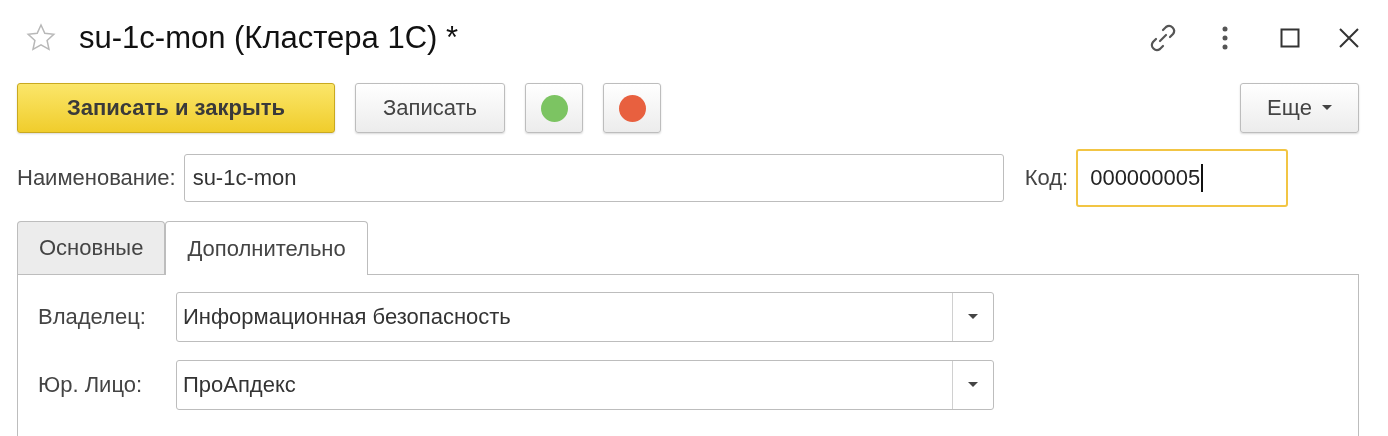 This screenshot has height=436, width=1388. Describe the element at coordinates (96, 178) in the screenshot. I see `field-label: Наименование:` at that location.